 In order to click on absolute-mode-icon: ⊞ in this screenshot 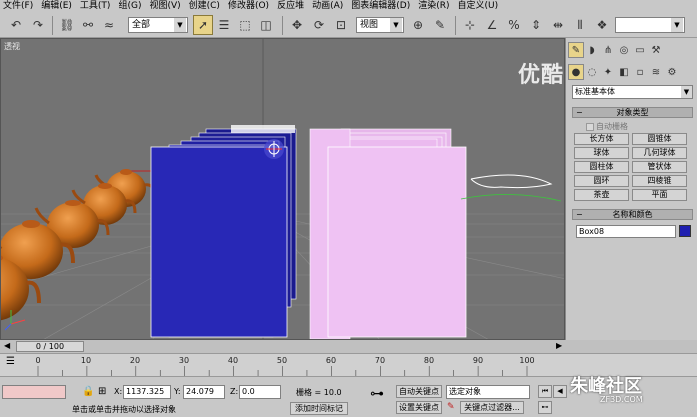, I will do `click(102, 391)`.